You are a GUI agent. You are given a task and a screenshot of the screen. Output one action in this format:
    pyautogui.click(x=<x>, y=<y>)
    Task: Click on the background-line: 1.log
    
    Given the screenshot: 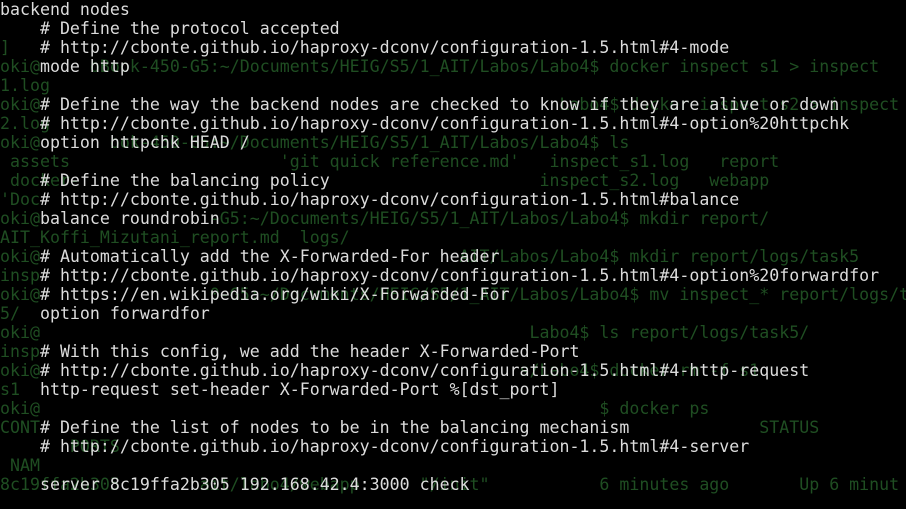 What is the action you would take?
    pyautogui.click(x=25, y=85)
    